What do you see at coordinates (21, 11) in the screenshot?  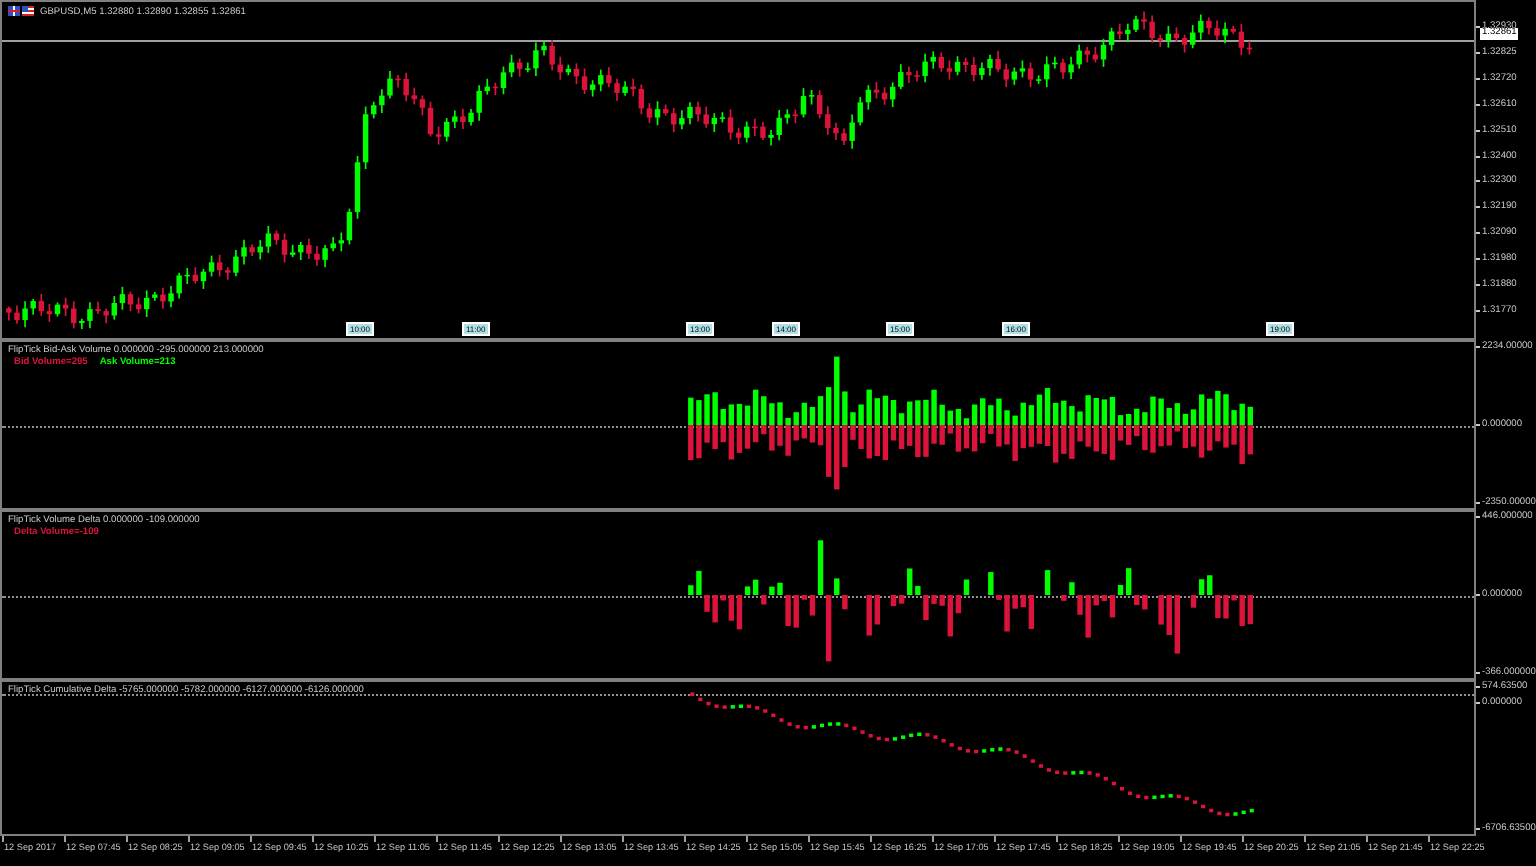 I see `flags-icon` at bounding box center [21, 11].